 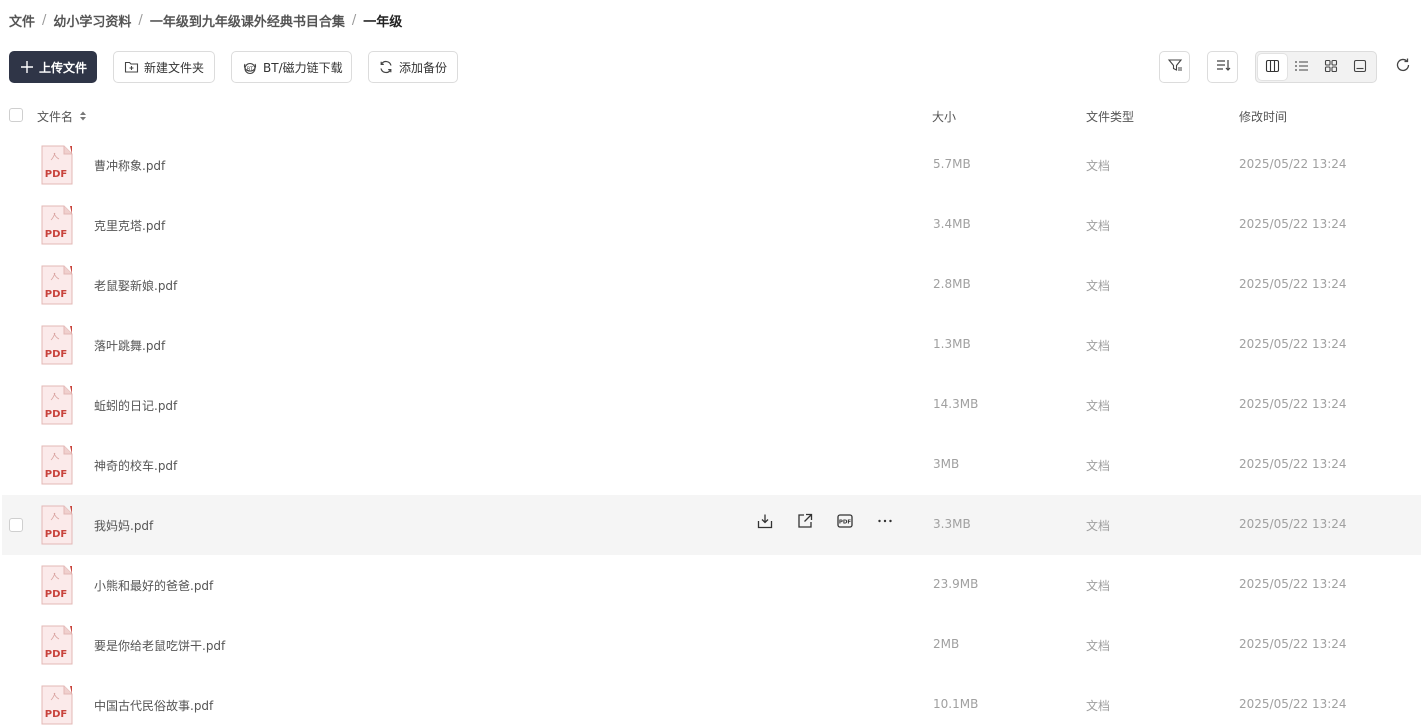 I want to click on svg-text: BT, so click(x=250, y=69).